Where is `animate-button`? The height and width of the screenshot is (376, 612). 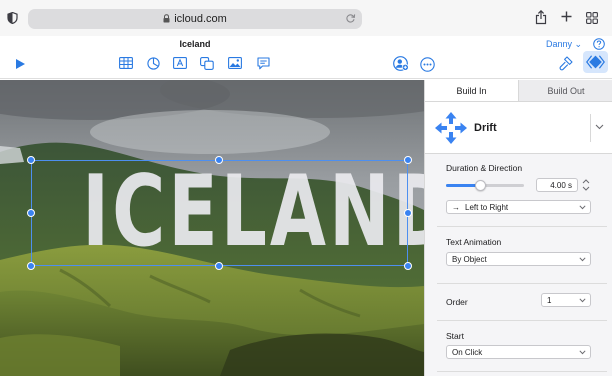
animate-button is located at coordinates (595, 62).